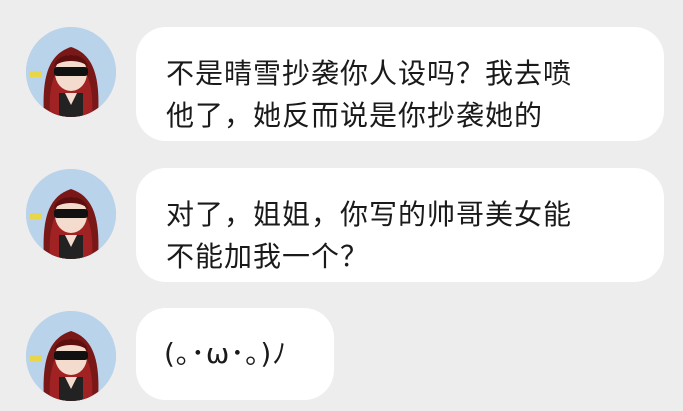 The width and height of the screenshot is (683, 411). Describe the element at coordinates (268, 256) in the screenshot. I see `message-text-line: 不能加我一个？` at that location.